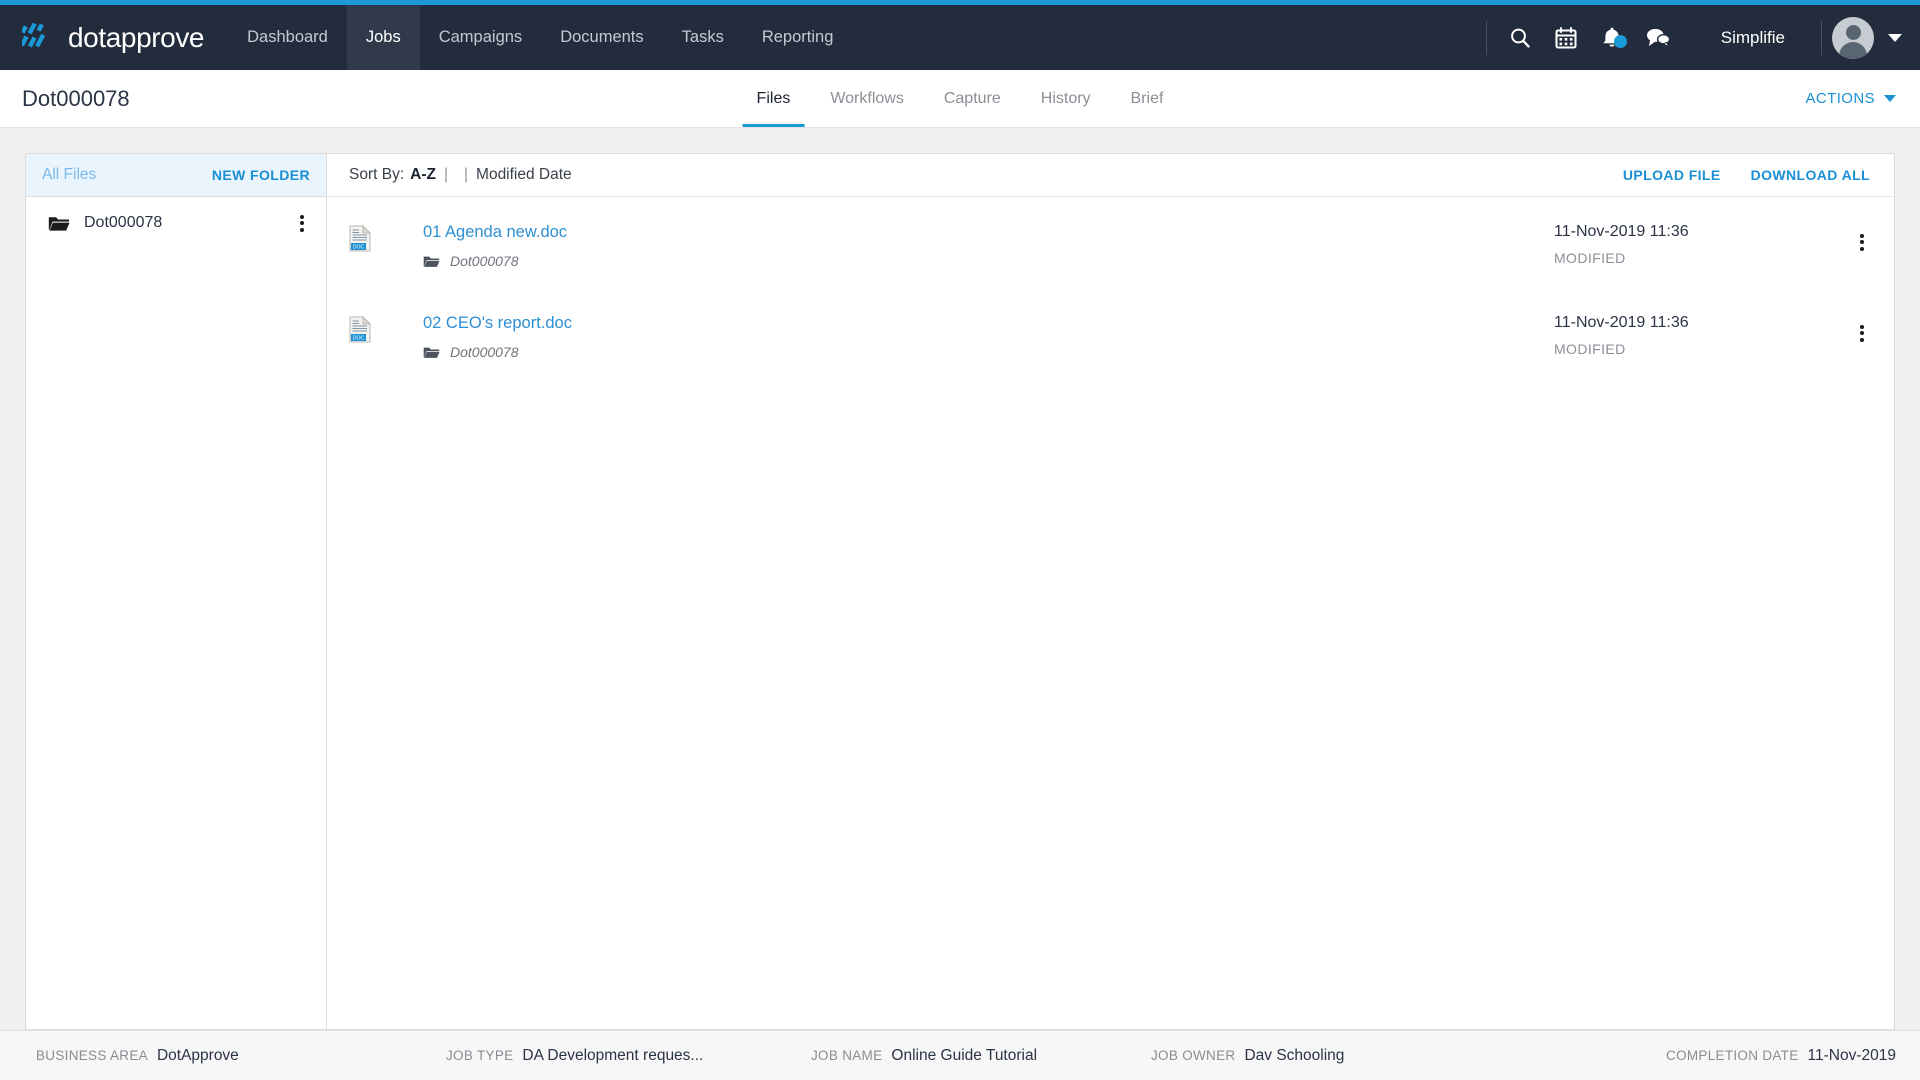 The image size is (1920, 1080). I want to click on search-button, so click(1520, 37).